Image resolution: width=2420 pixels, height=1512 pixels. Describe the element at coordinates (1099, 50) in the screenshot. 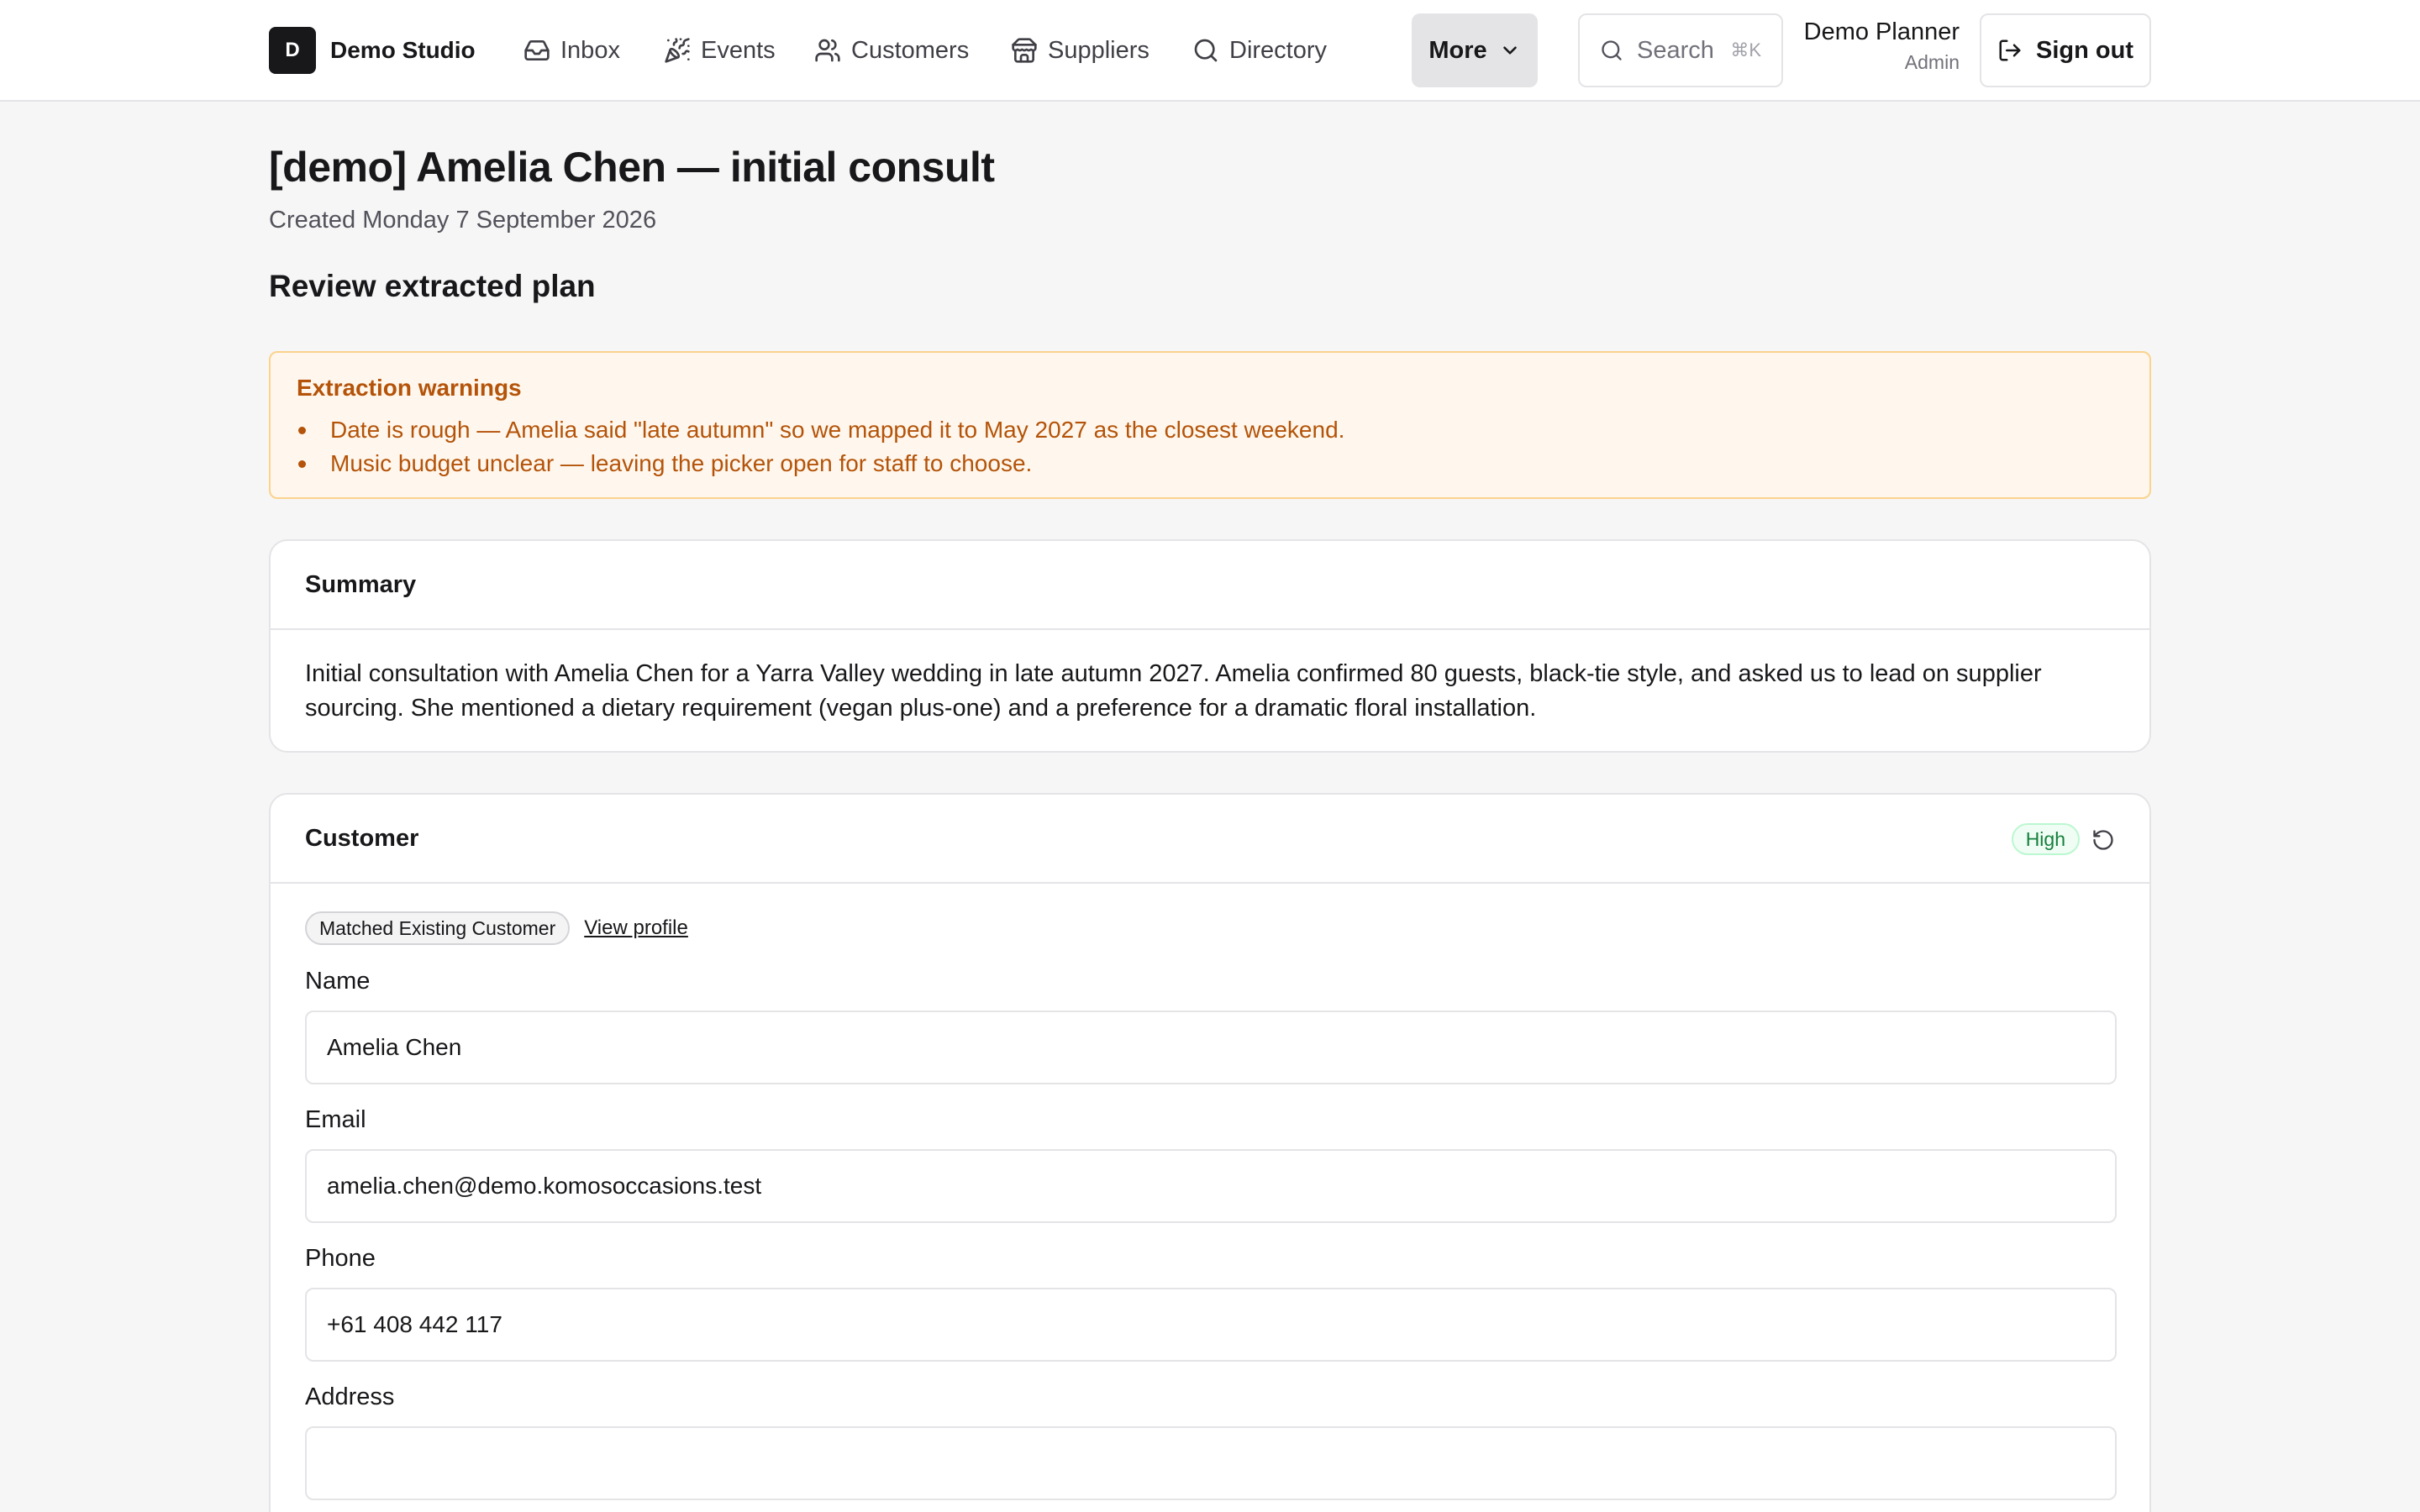

I see `nav-label-suppliers: Suppliers` at that location.